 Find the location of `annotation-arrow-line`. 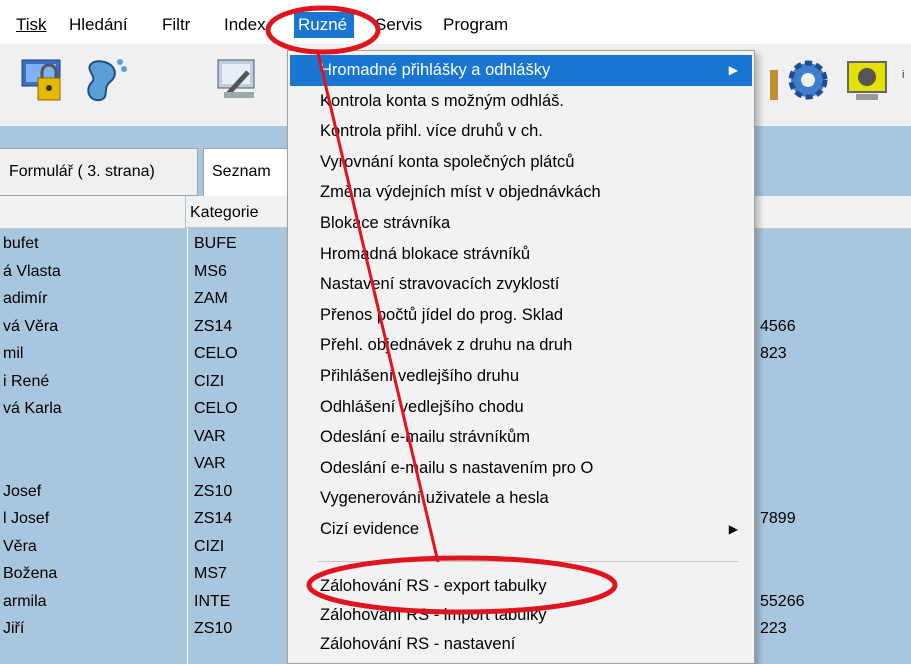

annotation-arrow-line is located at coordinates (378, 307).